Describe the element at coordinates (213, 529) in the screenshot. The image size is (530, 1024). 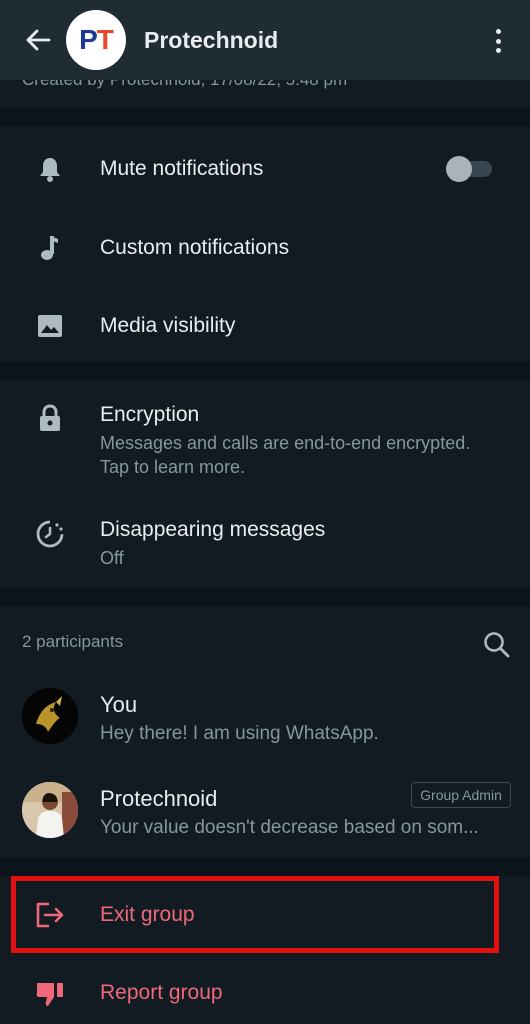
I see `disappearing-messages-label: Disappearing messages` at that location.